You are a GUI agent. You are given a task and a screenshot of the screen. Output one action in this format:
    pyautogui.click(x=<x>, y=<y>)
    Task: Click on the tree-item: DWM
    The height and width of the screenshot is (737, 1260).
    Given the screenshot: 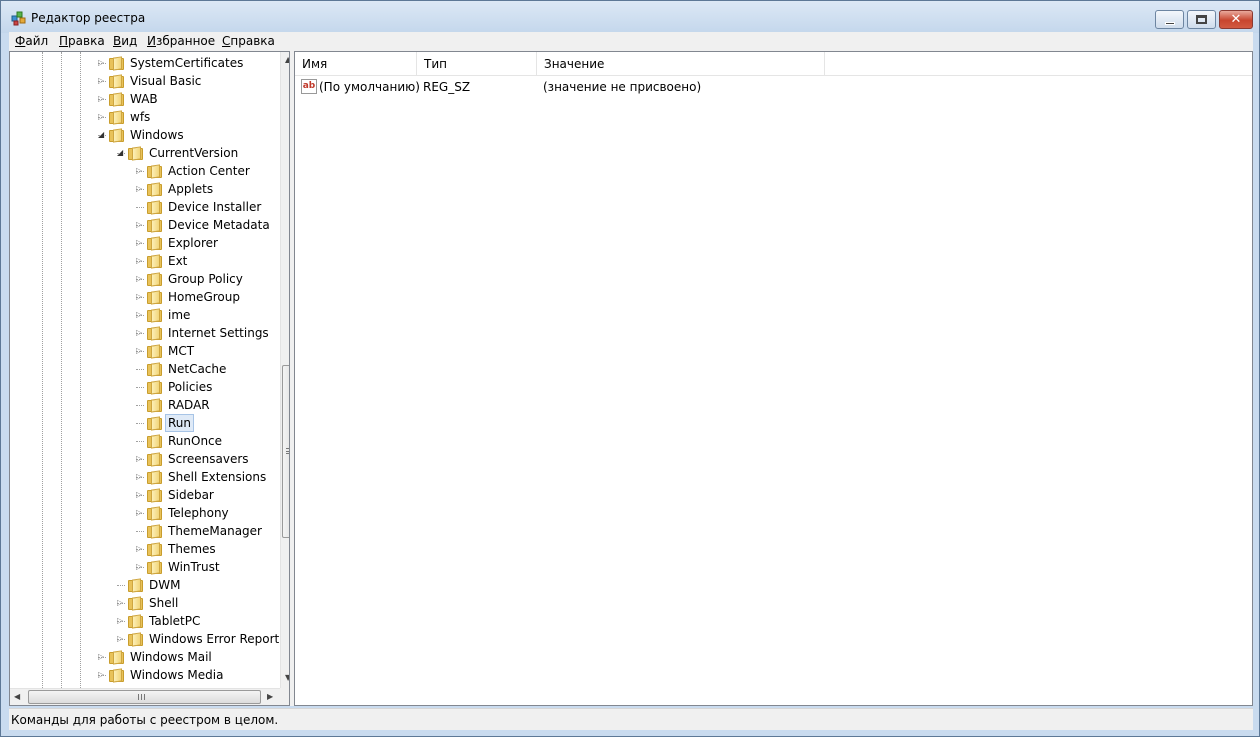 What is the action you would take?
    pyautogui.click(x=145, y=585)
    